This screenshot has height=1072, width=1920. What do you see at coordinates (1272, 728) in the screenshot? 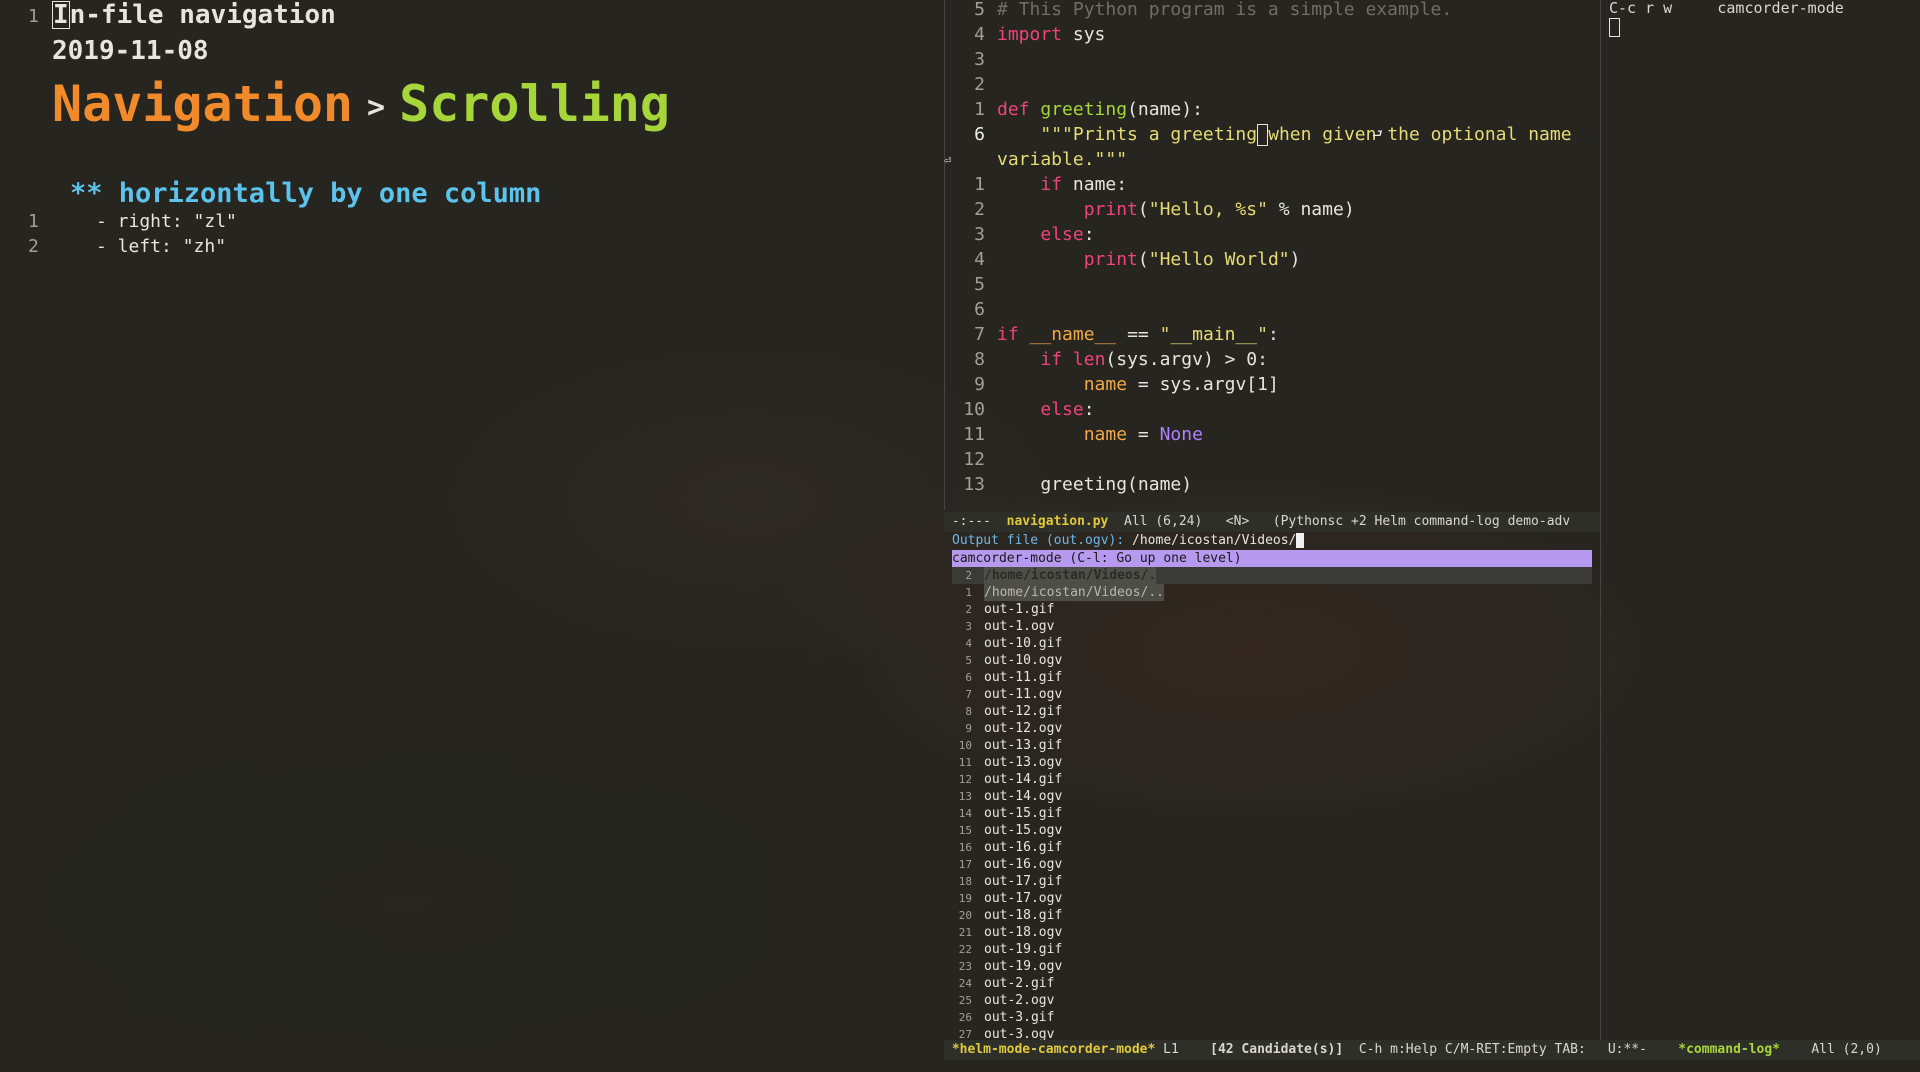
I see `helm-candidate: 9 out-12.ogv` at bounding box center [1272, 728].